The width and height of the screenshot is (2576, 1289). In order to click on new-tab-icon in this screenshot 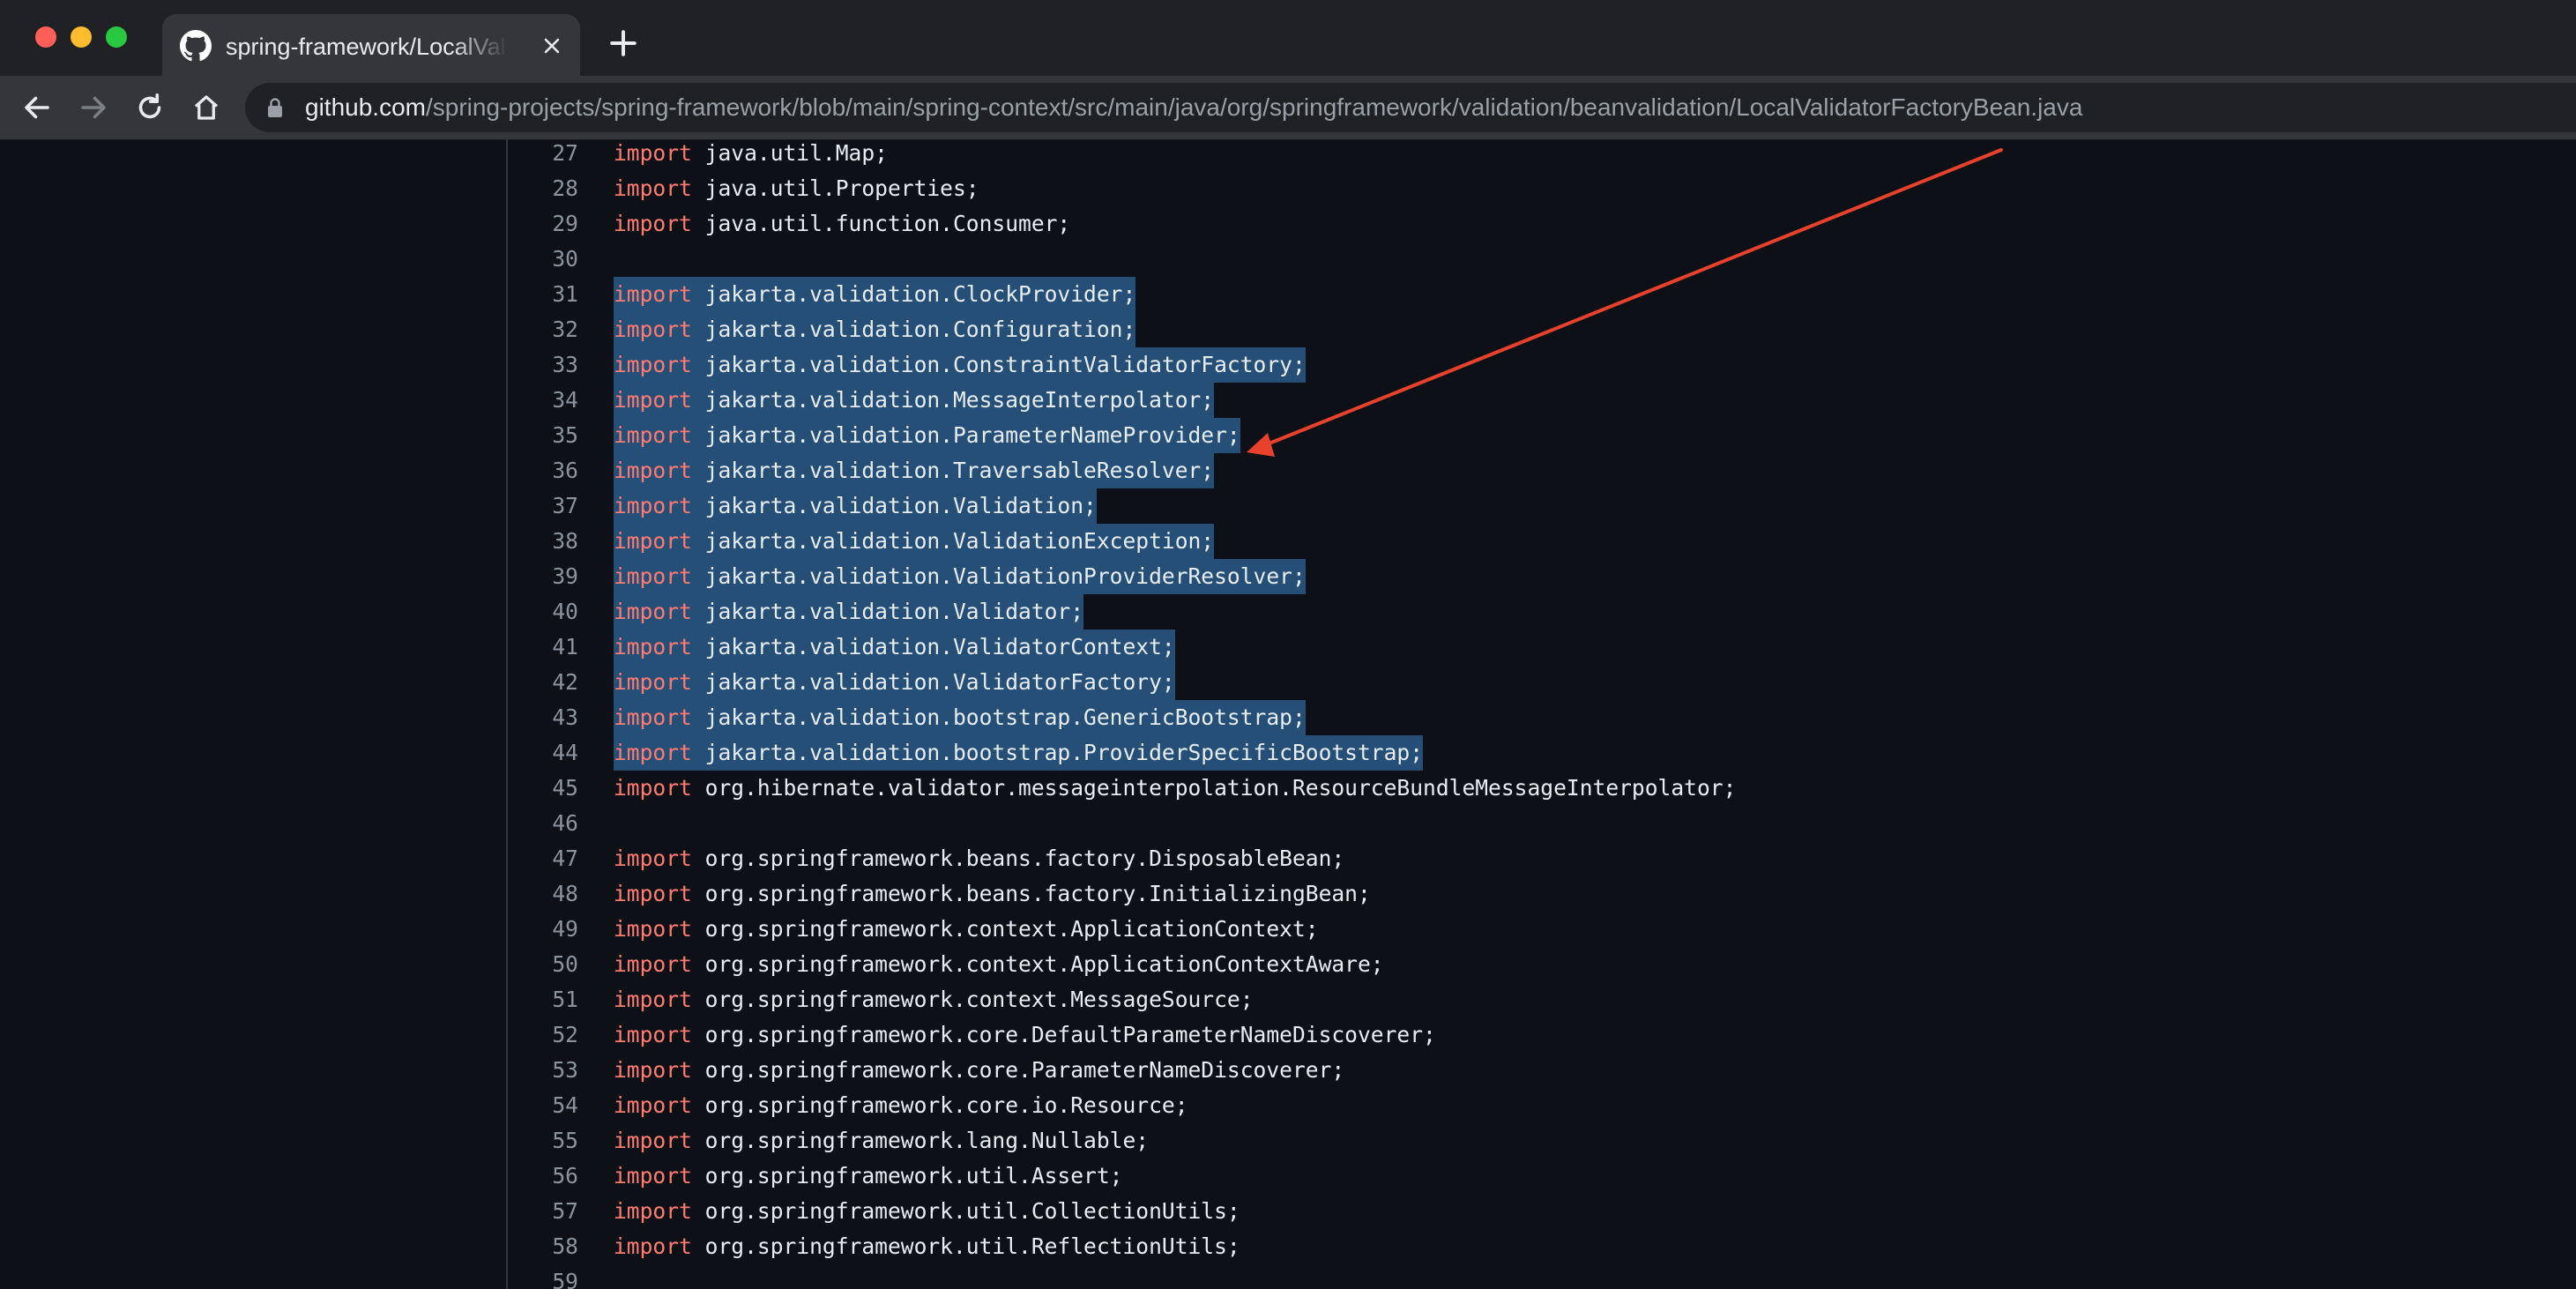, I will do `click(623, 43)`.